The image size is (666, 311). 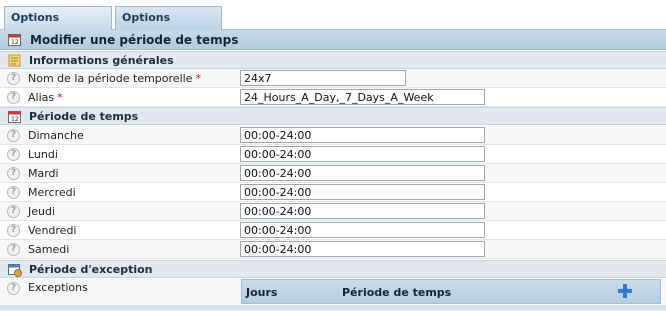 I want to click on section-title: Période d'exception, so click(x=91, y=269).